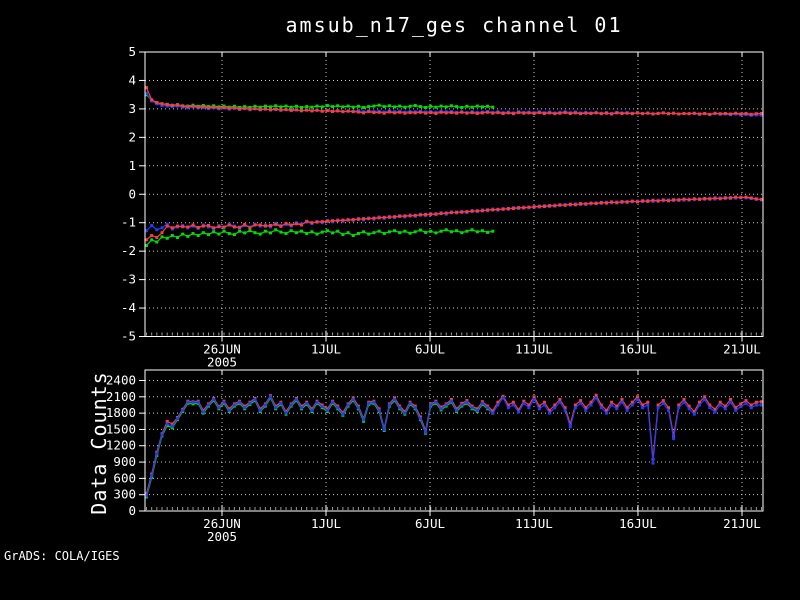 This screenshot has height=600, width=800. Describe the element at coordinates (132, 79) in the screenshot. I see `y-tick-label: 4` at that location.